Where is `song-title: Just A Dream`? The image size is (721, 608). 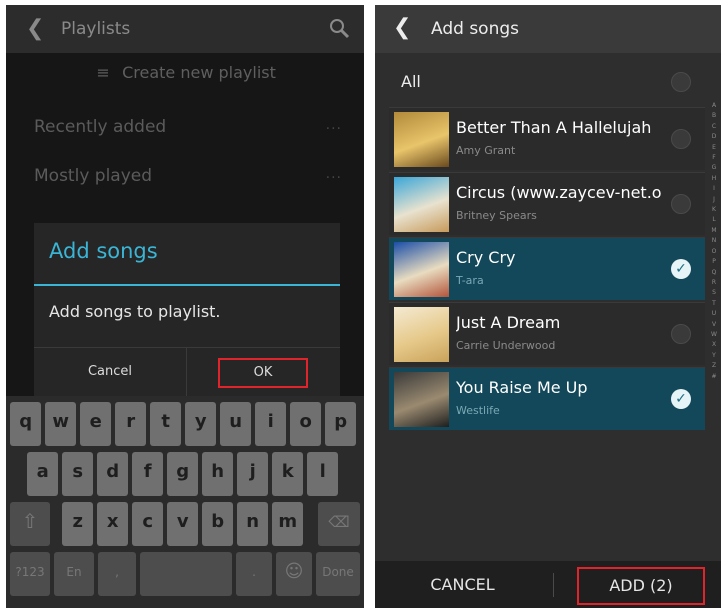
song-title: Just A Dream is located at coordinates (508, 322).